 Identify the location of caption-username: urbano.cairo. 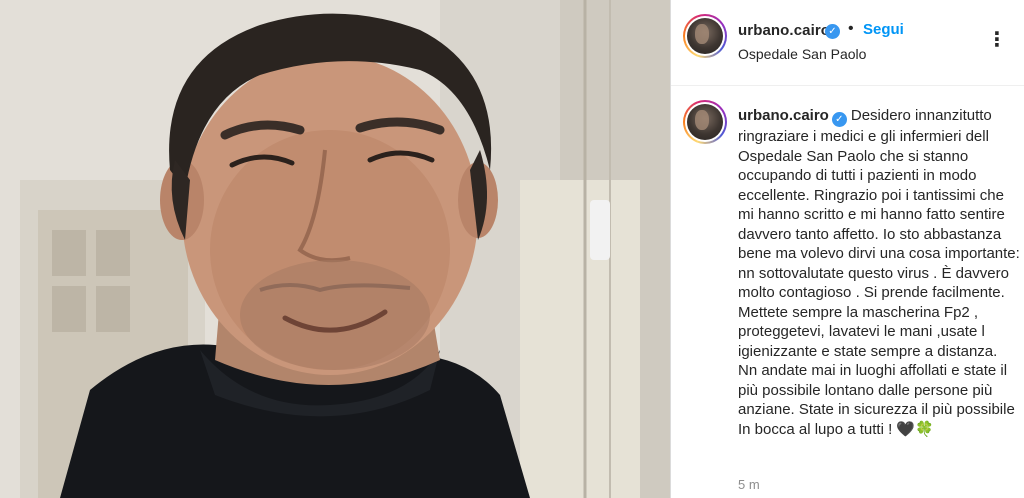
(783, 115).